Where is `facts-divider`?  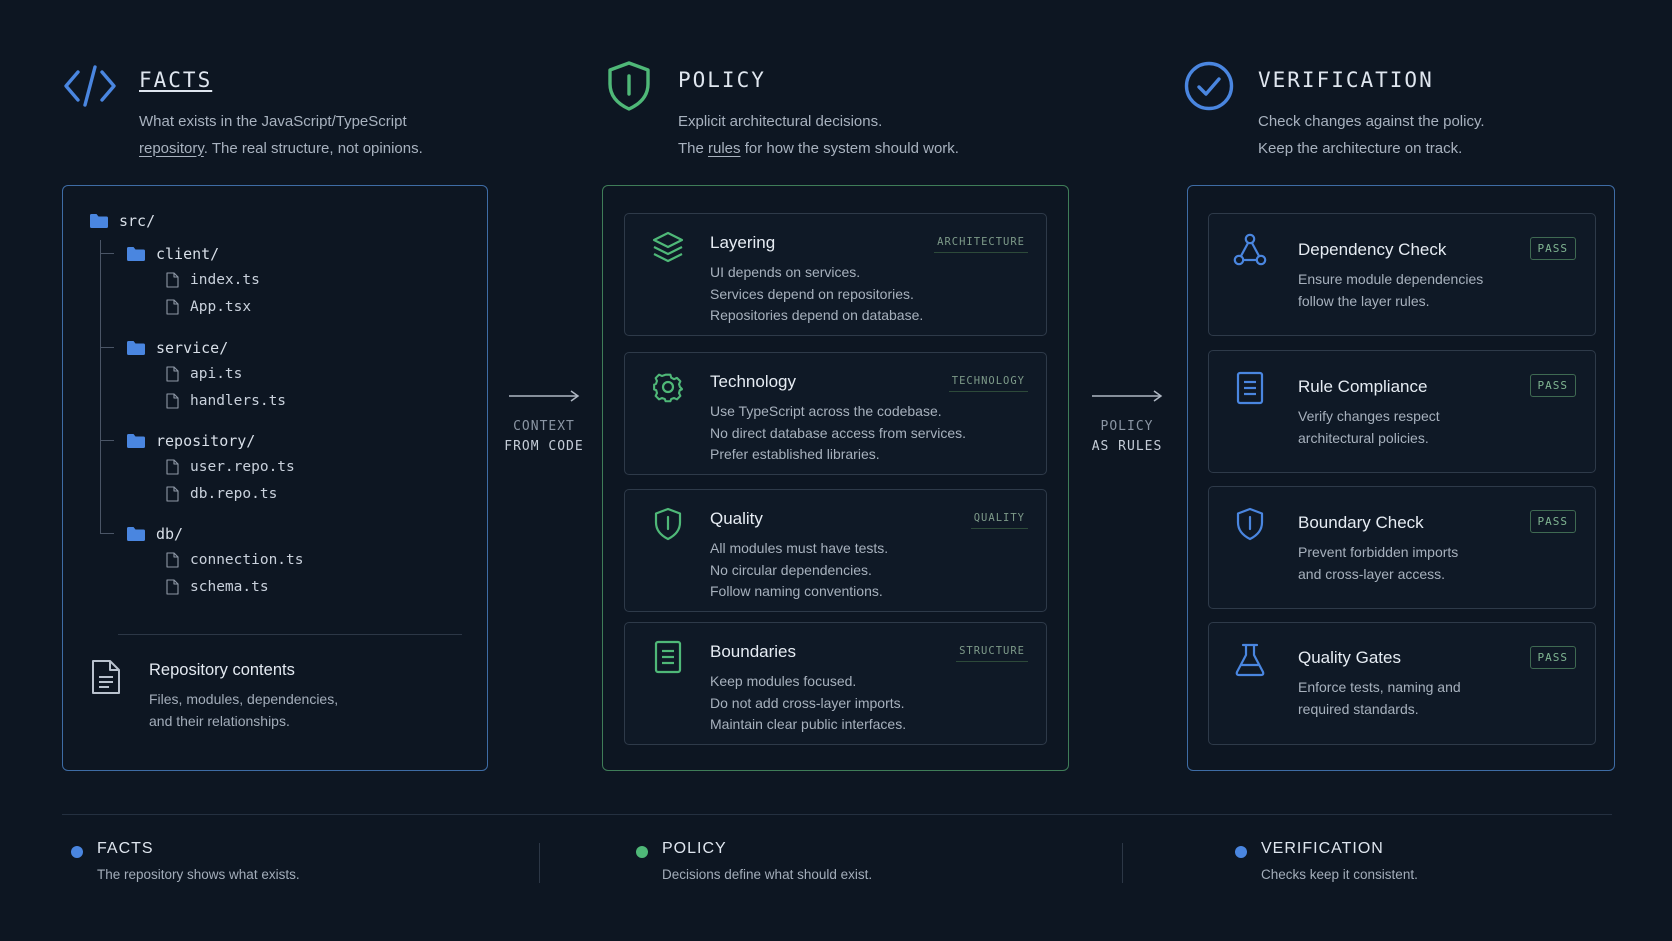
facts-divider is located at coordinates (290, 634).